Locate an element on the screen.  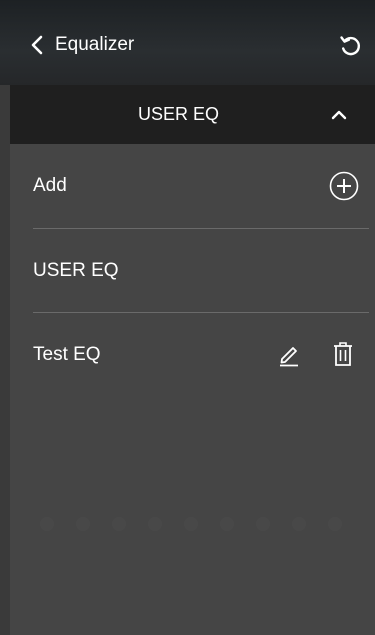
list-item-add: Add is located at coordinates (192, 186).